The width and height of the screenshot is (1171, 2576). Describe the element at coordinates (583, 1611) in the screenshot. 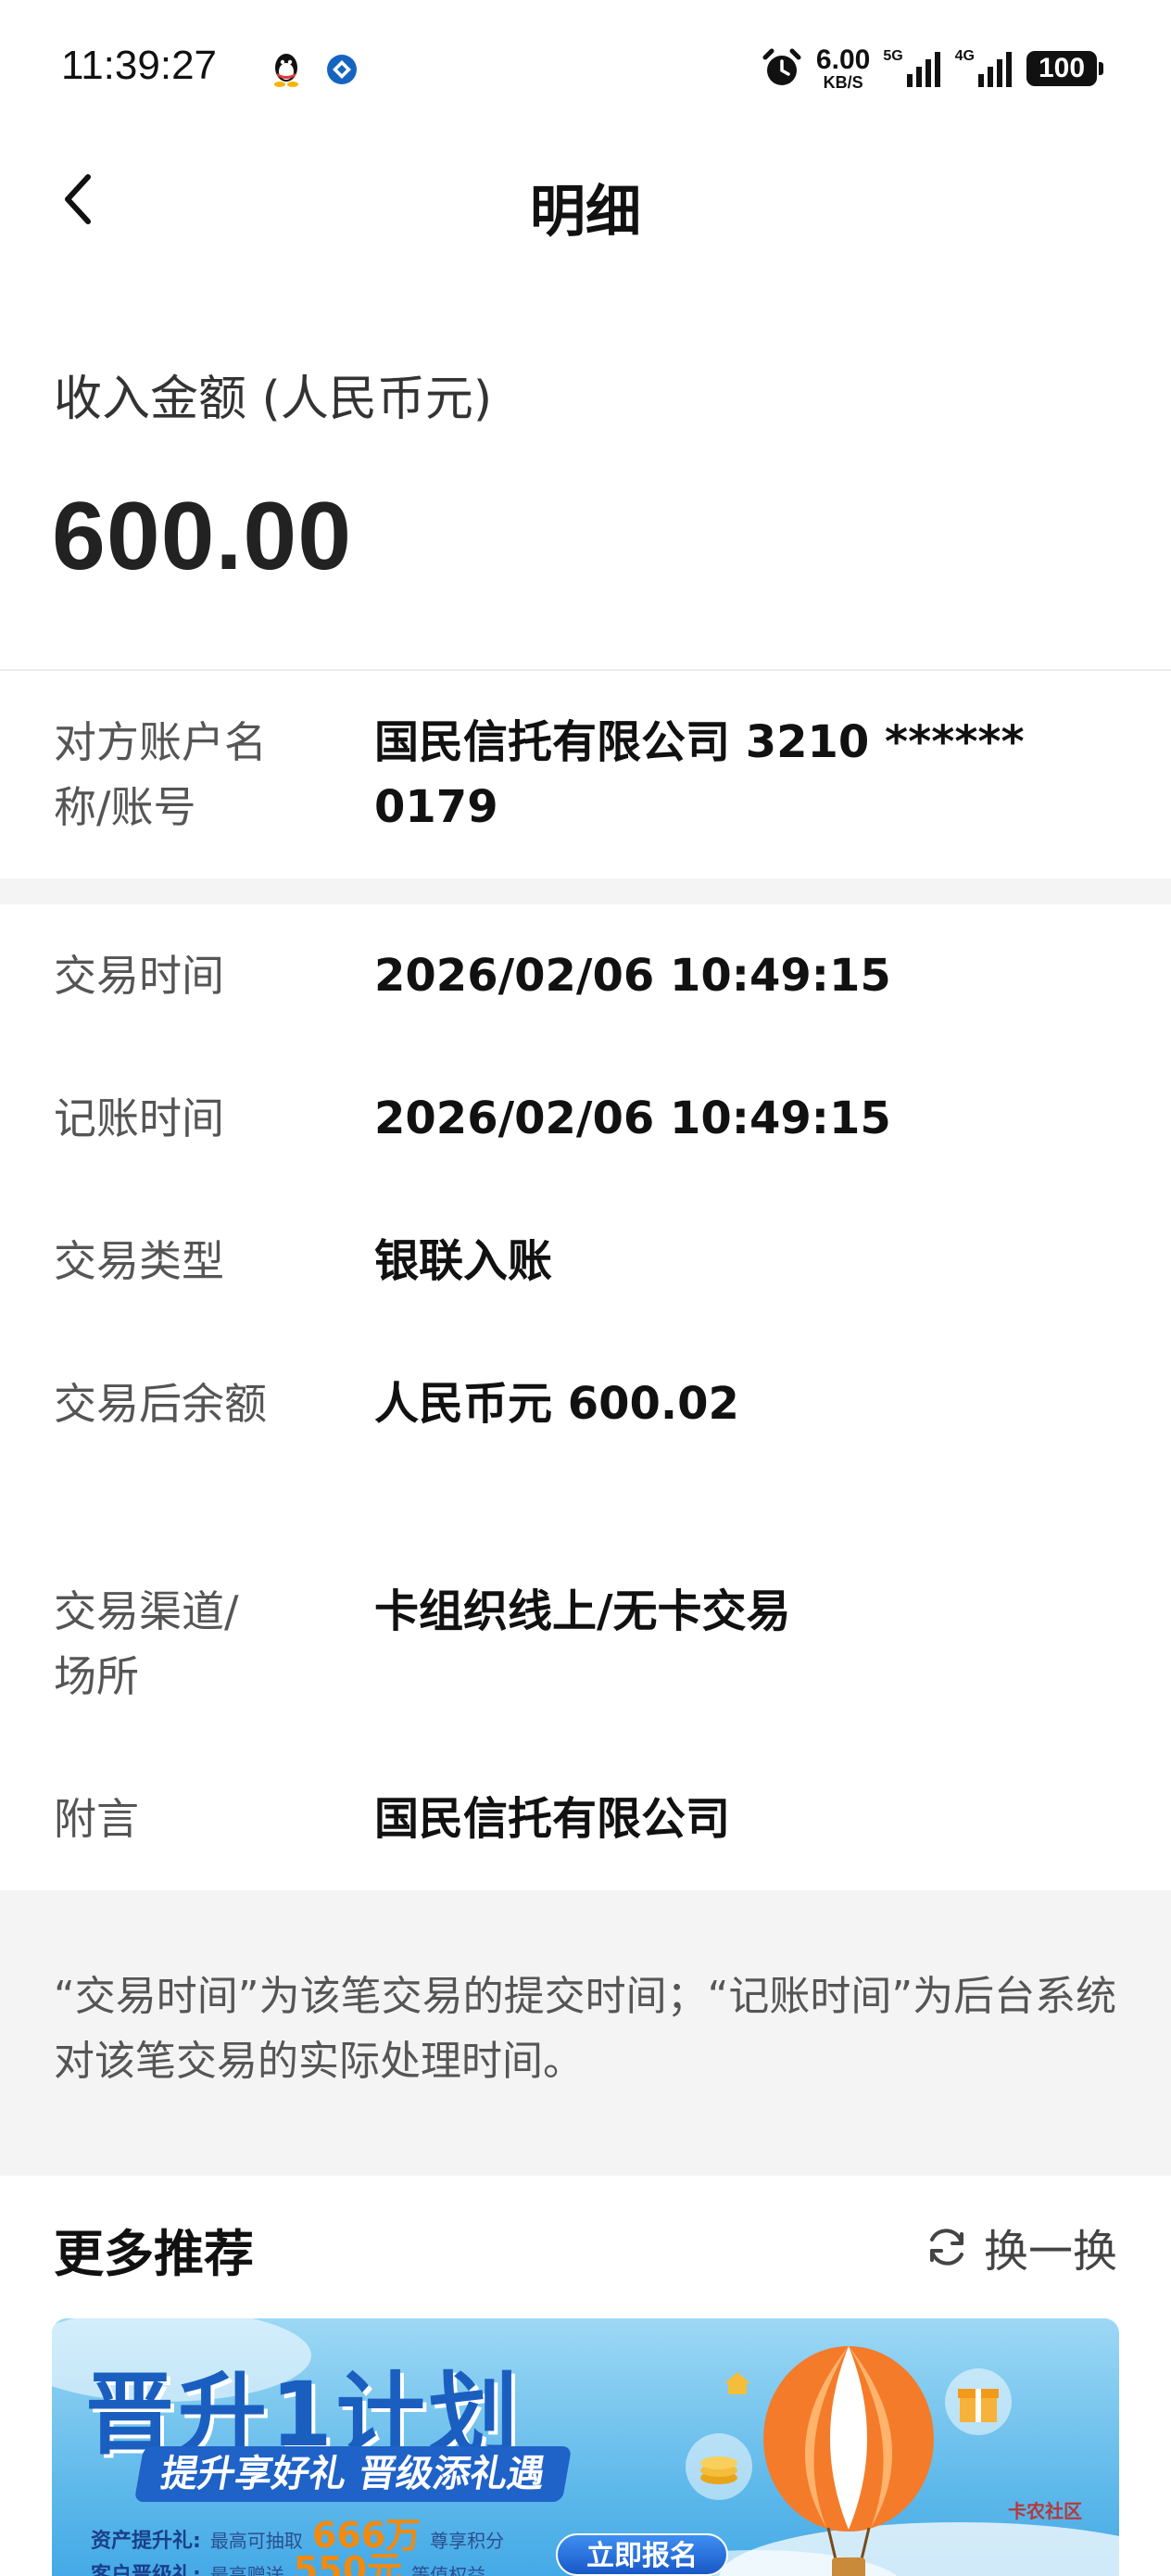

I see `detail-value-channel: 卡组织线上/无卡交易` at that location.